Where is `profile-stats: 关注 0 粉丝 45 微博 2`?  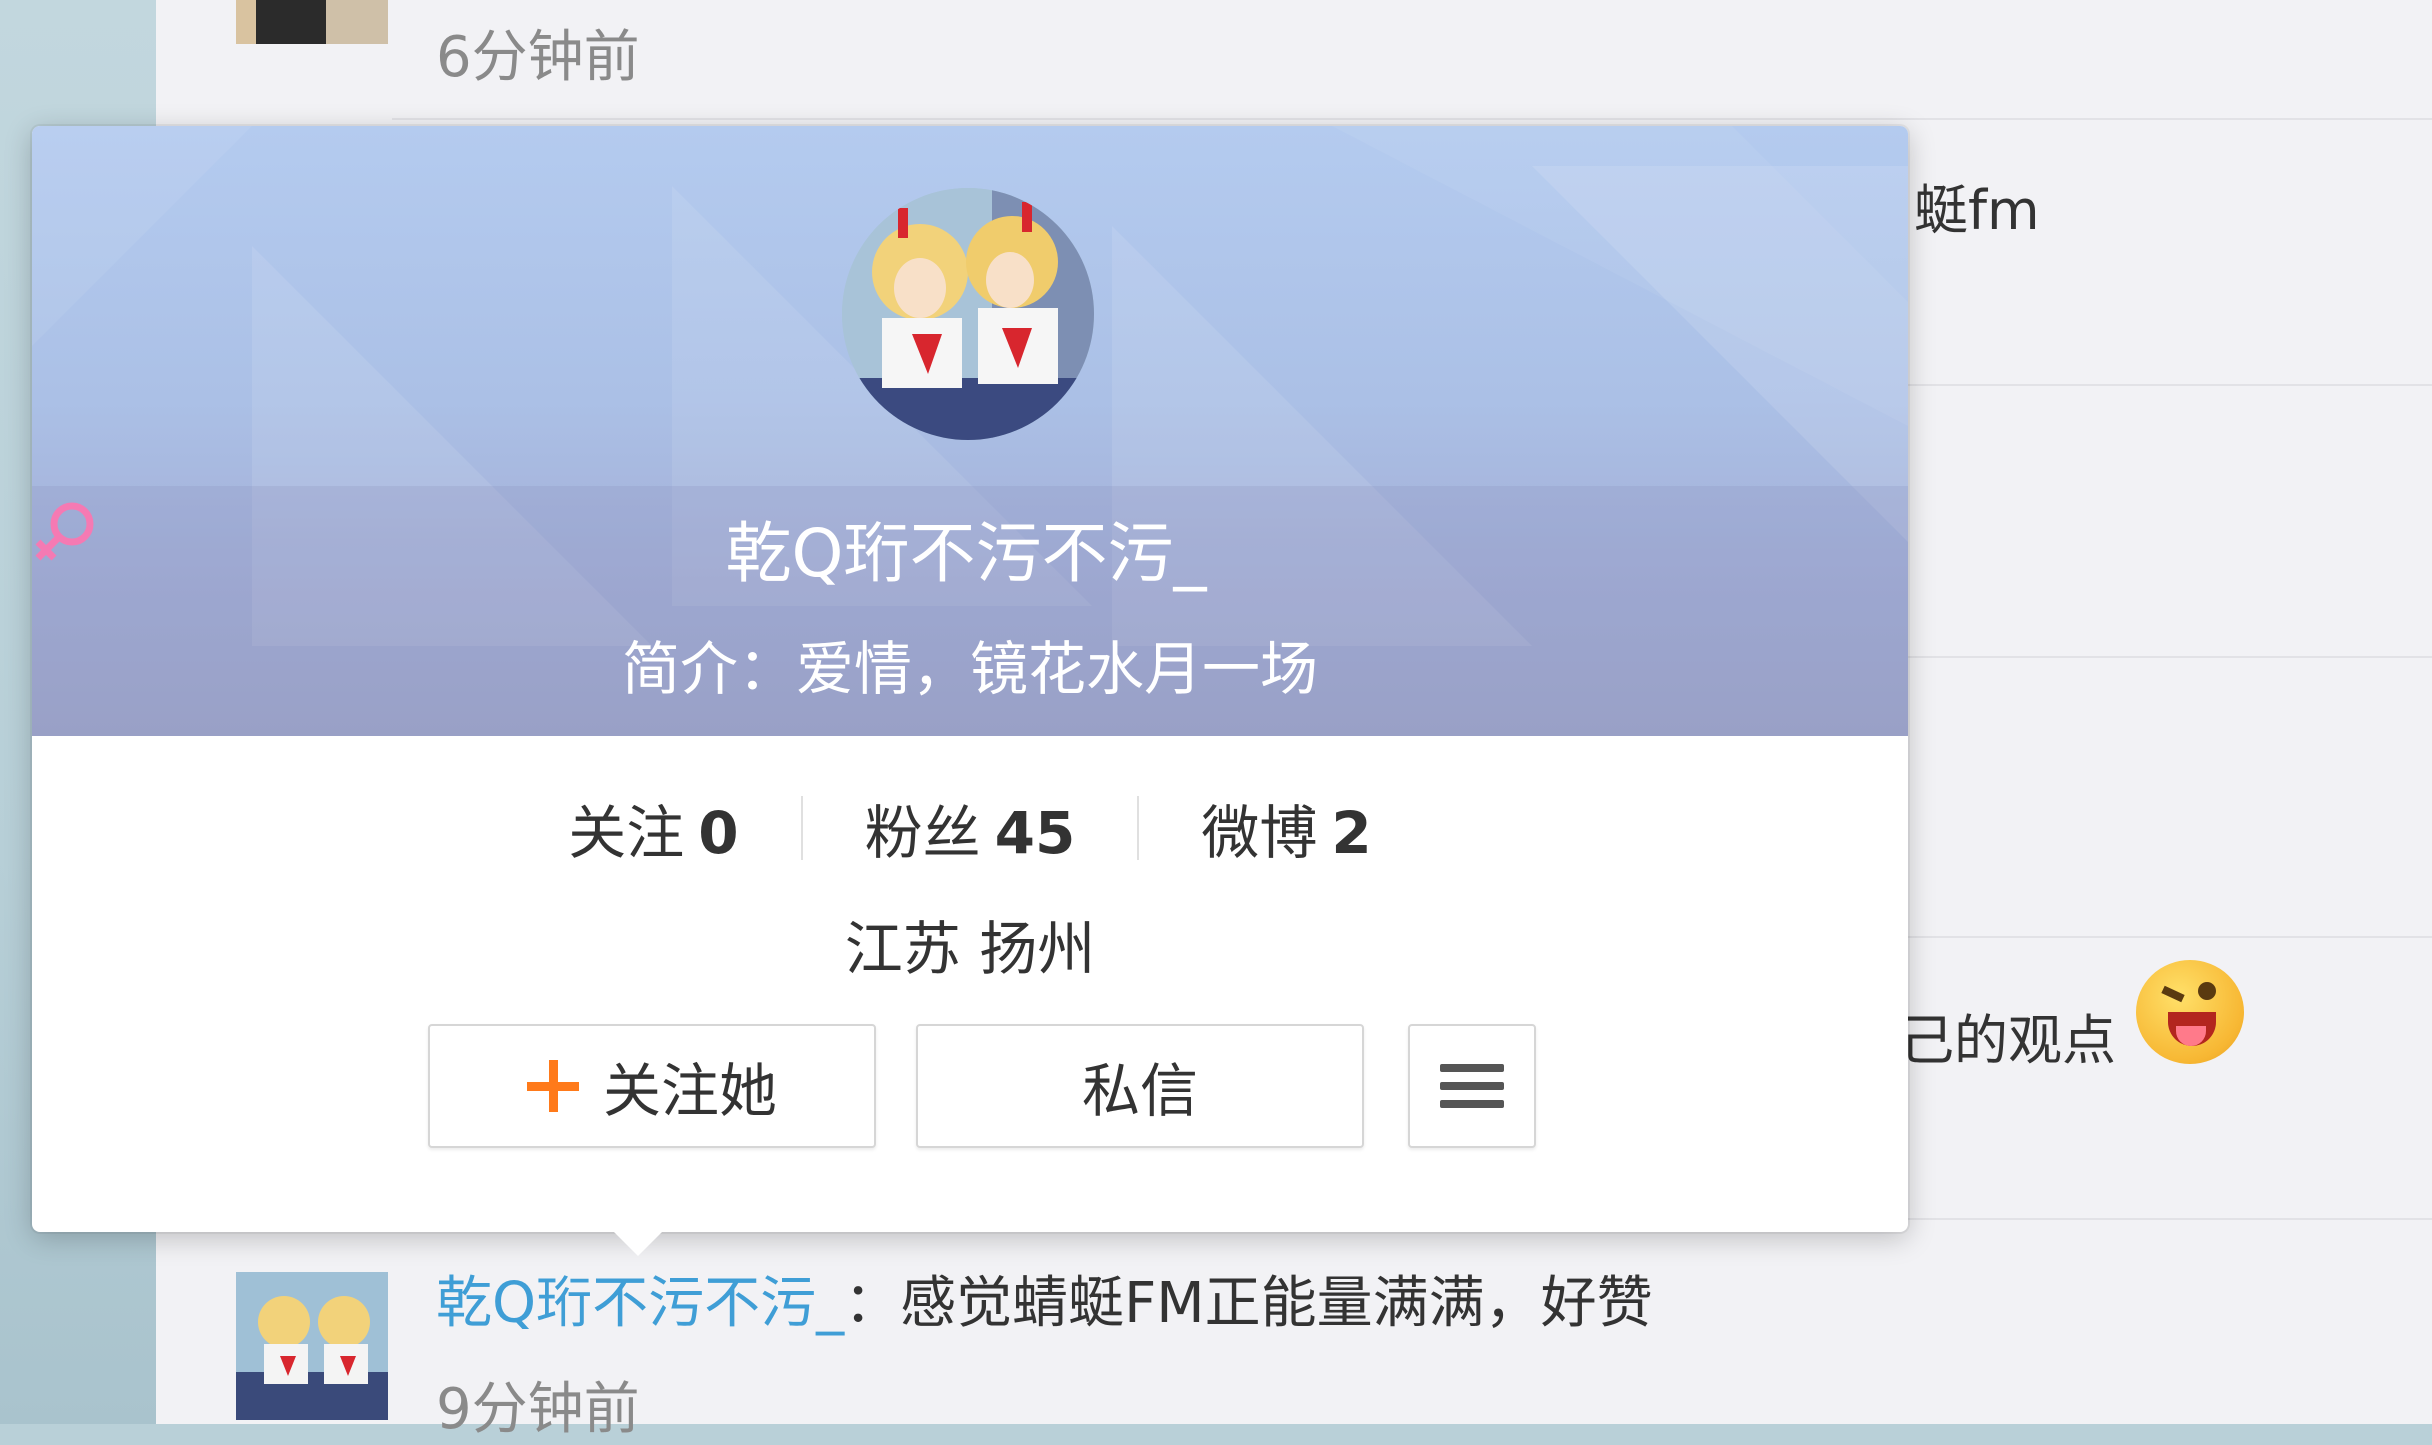
profile-stats: 关注 0 粉丝 45 微博 2 is located at coordinates (970, 828).